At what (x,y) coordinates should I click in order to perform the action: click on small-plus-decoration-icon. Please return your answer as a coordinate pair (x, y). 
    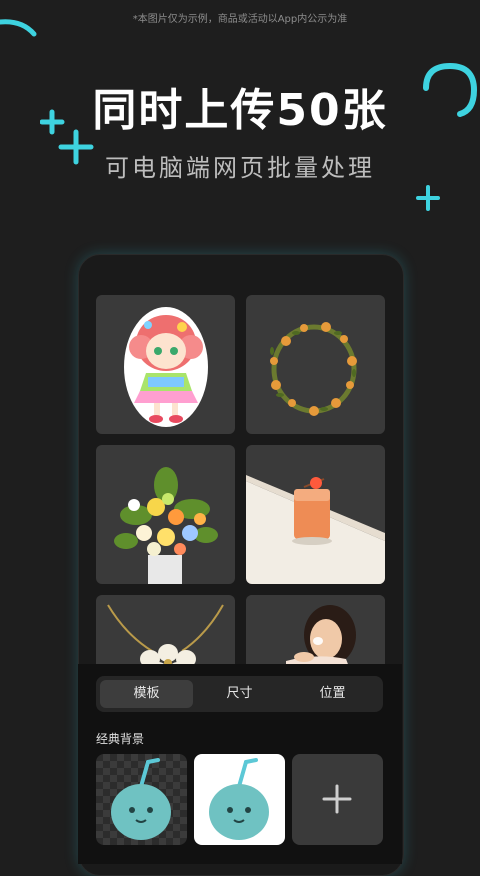
    Looking at the image, I should click on (428, 198).